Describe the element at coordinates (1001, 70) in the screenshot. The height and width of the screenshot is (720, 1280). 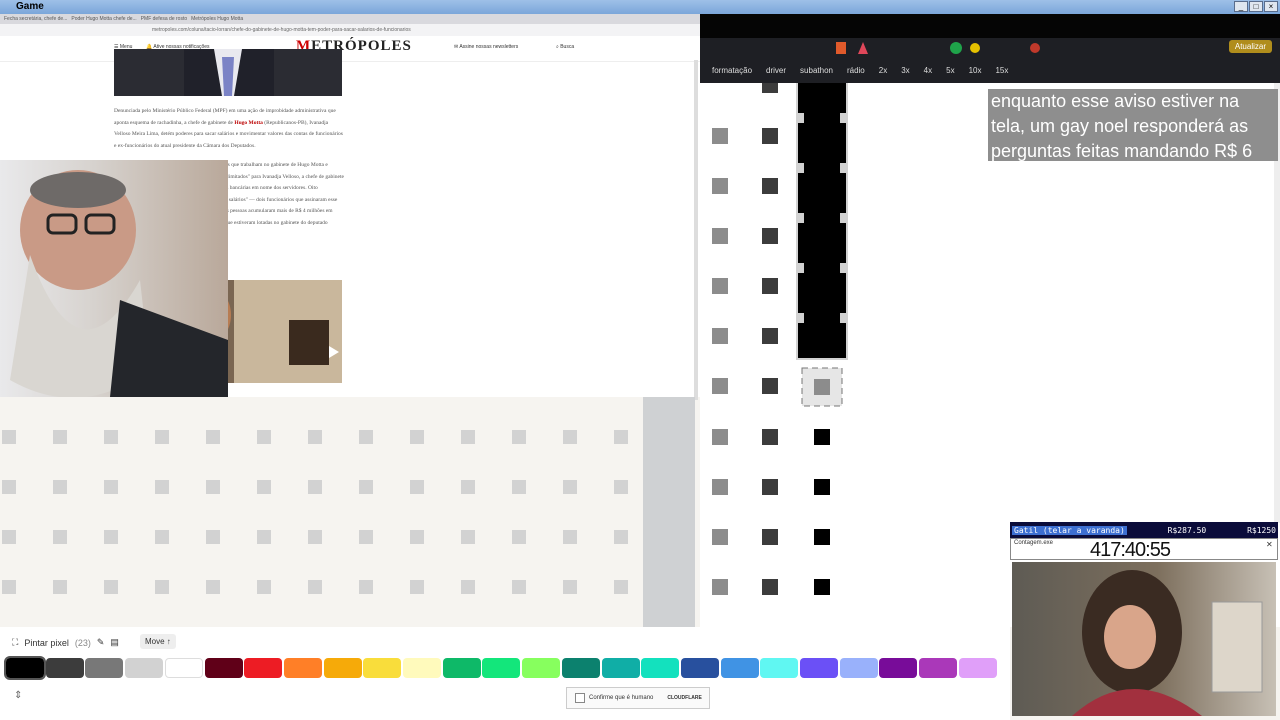
I see `bookmark-item: 15x` at that location.